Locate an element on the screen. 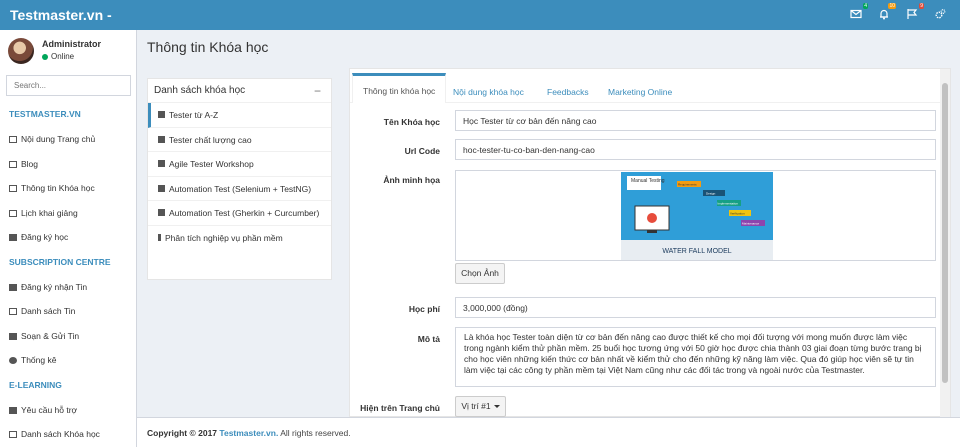  course-list-header: Danh sách khóa học − is located at coordinates (239, 91).